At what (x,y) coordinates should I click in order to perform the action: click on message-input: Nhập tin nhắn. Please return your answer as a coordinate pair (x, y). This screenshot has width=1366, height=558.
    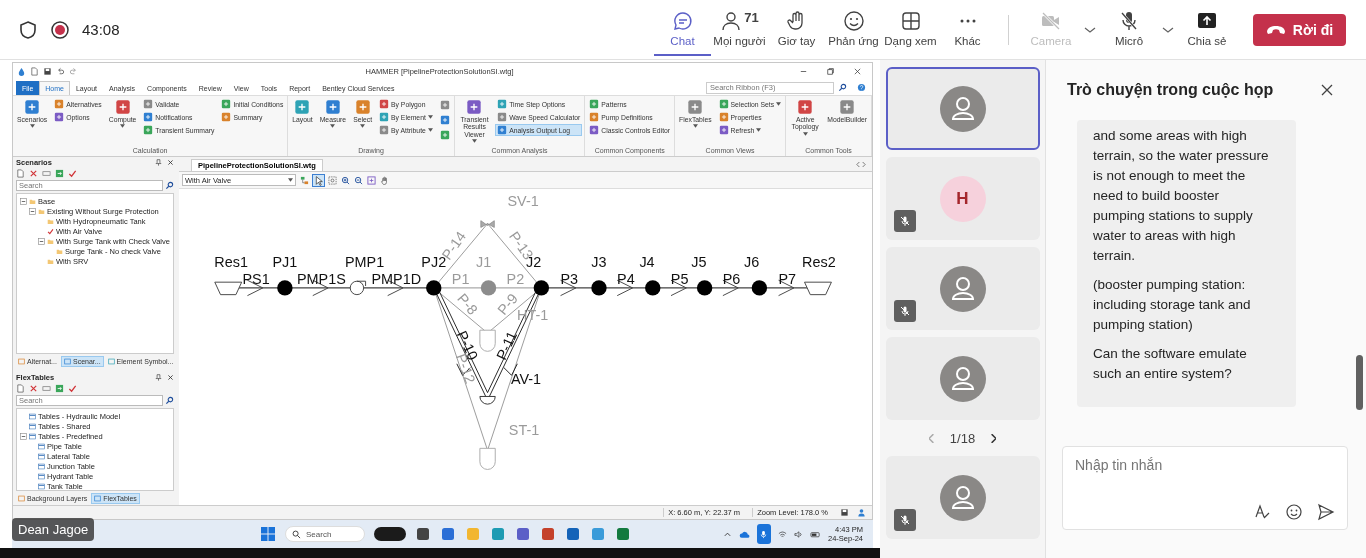
    Looking at the image, I should click on (1205, 465).